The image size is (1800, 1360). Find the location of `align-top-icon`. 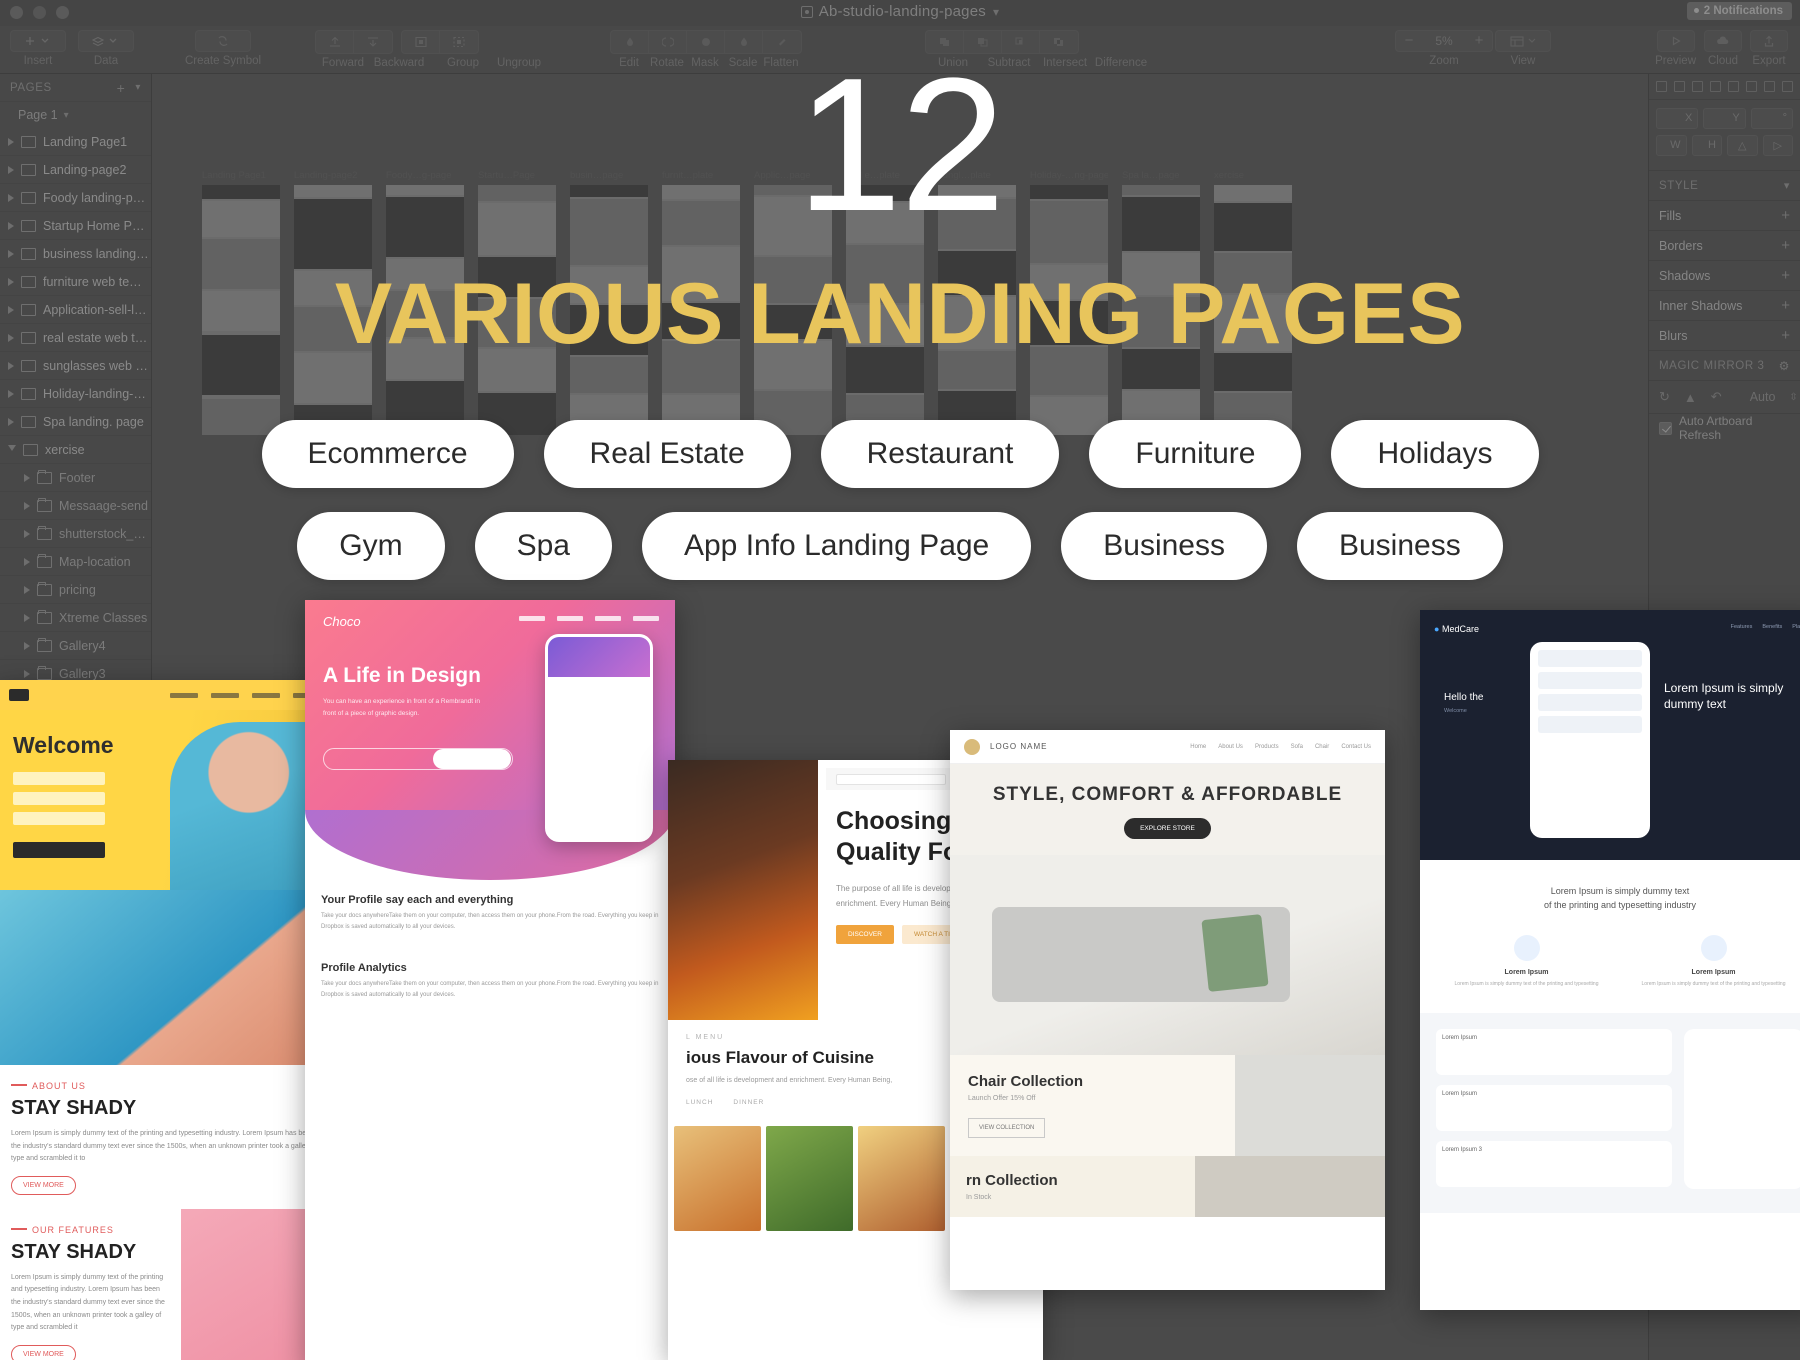

align-top-icon is located at coordinates (1716, 86).